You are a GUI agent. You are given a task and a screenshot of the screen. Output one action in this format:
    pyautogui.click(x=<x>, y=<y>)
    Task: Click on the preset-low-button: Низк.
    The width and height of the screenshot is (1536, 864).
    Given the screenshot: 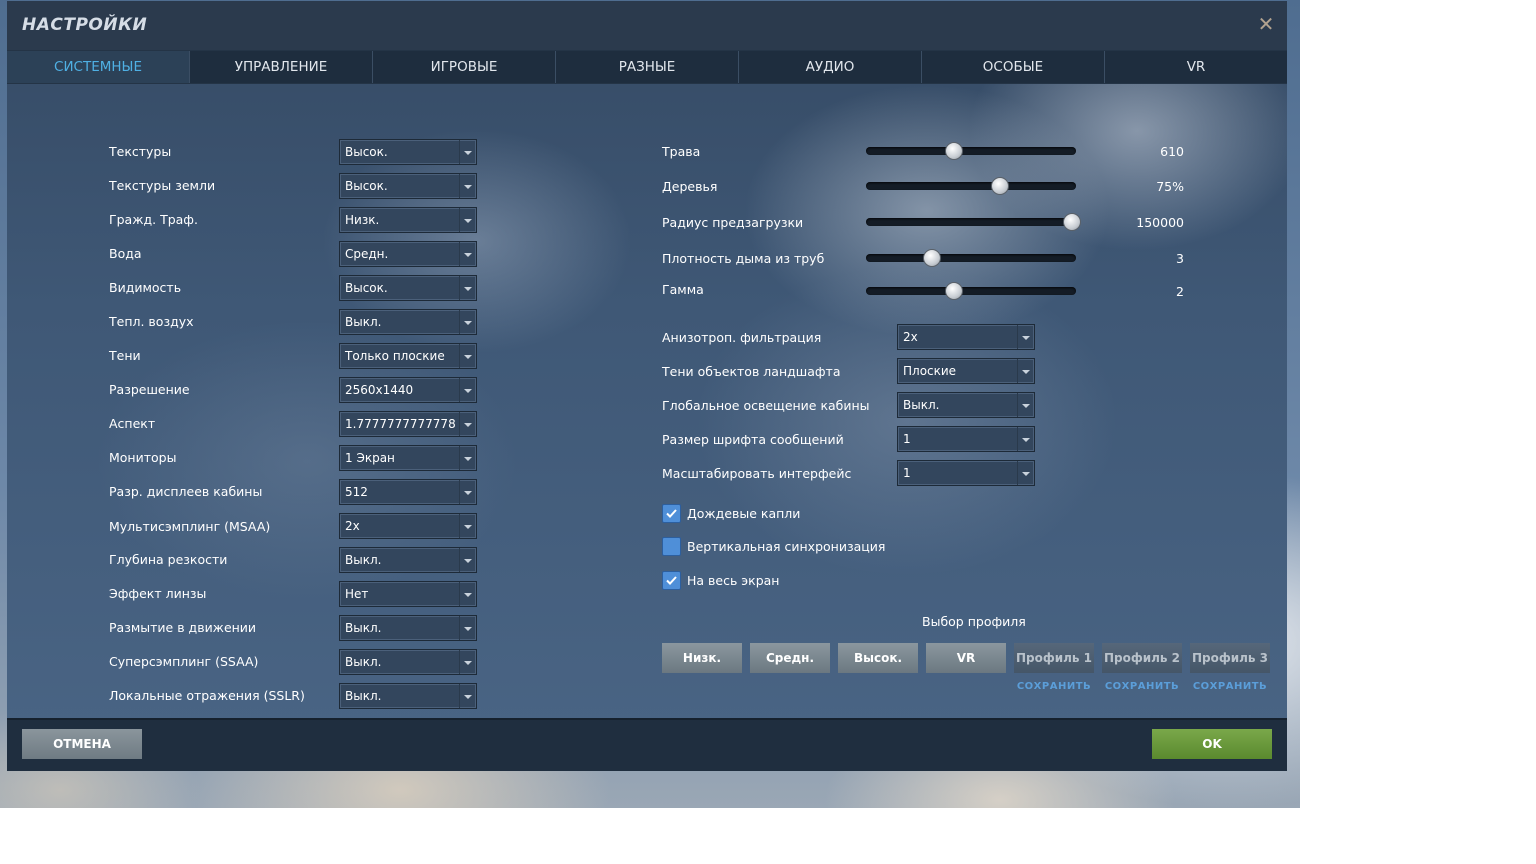 What is the action you would take?
    pyautogui.click(x=702, y=658)
    